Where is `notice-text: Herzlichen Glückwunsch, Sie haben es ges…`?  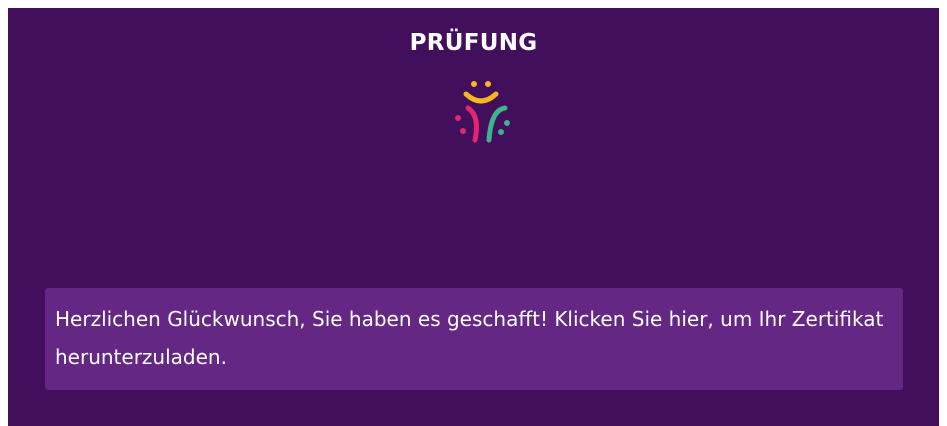 notice-text: Herzlichen Glückwunsch, Sie haben es ges… is located at coordinates (469, 338).